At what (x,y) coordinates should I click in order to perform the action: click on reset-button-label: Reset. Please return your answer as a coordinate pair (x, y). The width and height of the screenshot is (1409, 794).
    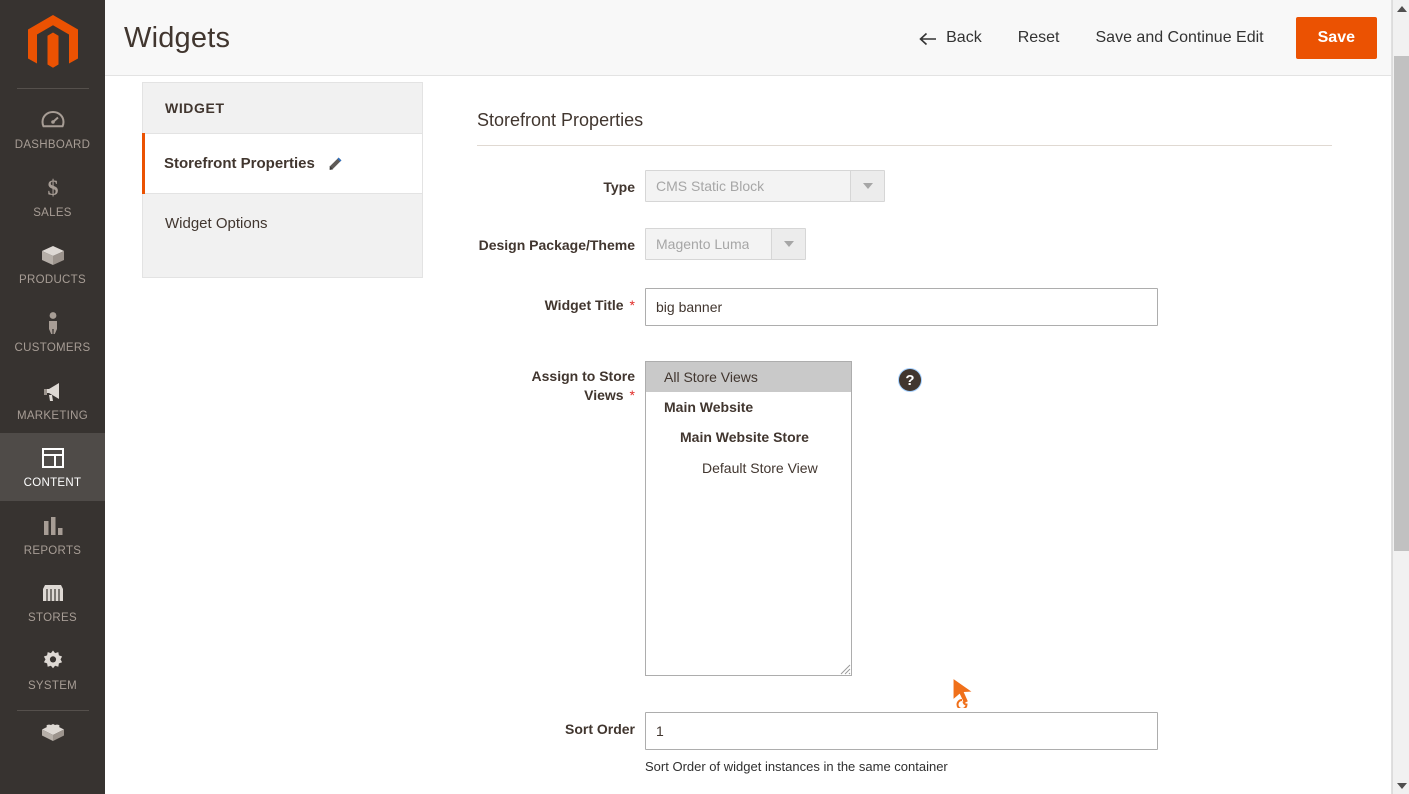
    Looking at the image, I should click on (1038, 37).